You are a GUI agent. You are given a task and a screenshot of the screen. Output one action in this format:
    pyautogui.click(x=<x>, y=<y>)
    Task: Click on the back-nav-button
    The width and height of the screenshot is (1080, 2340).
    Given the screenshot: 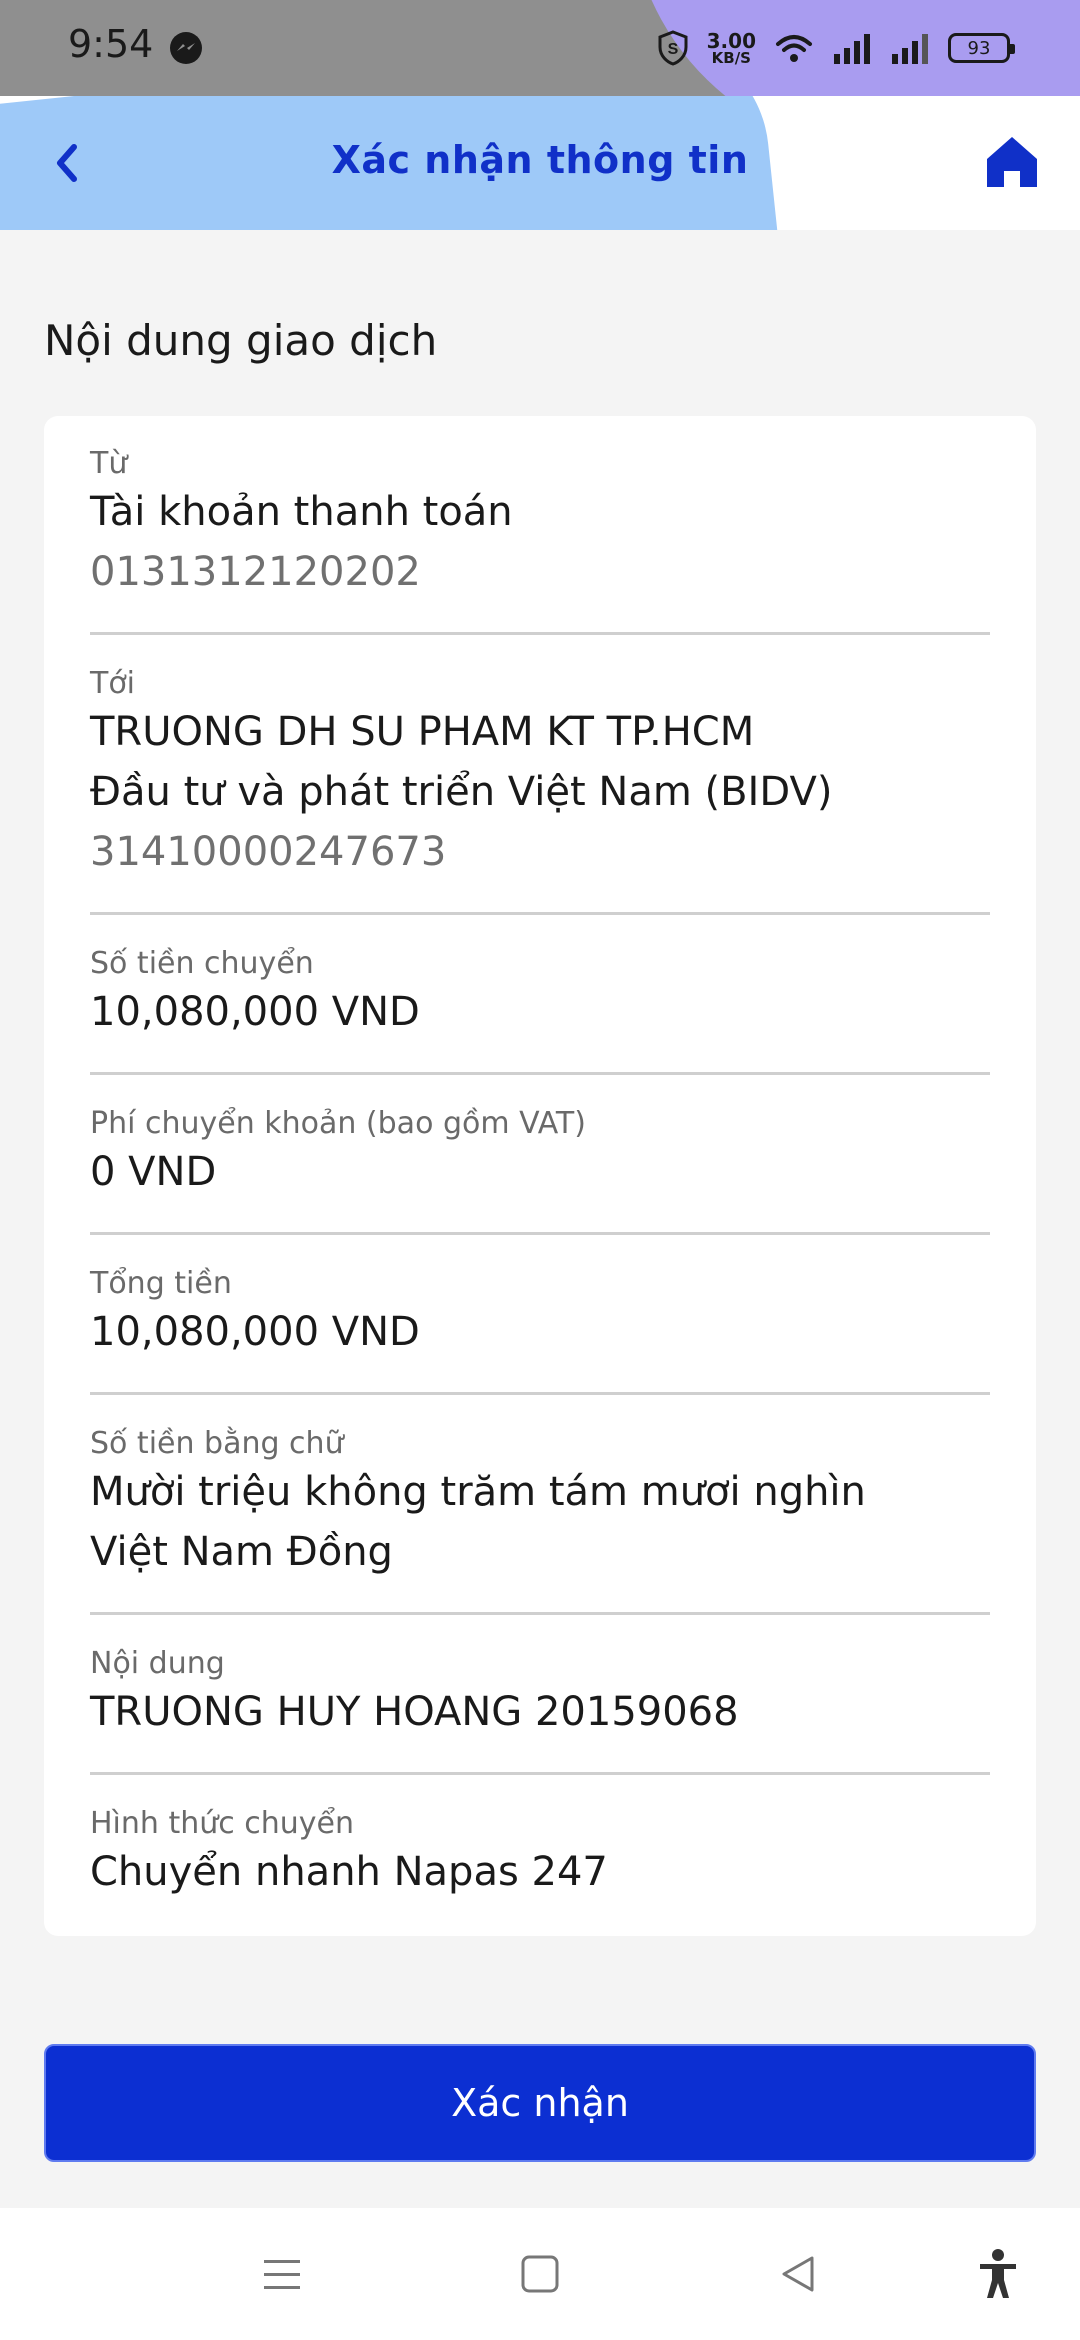 What is the action you would take?
    pyautogui.click(x=798, y=2274)
    